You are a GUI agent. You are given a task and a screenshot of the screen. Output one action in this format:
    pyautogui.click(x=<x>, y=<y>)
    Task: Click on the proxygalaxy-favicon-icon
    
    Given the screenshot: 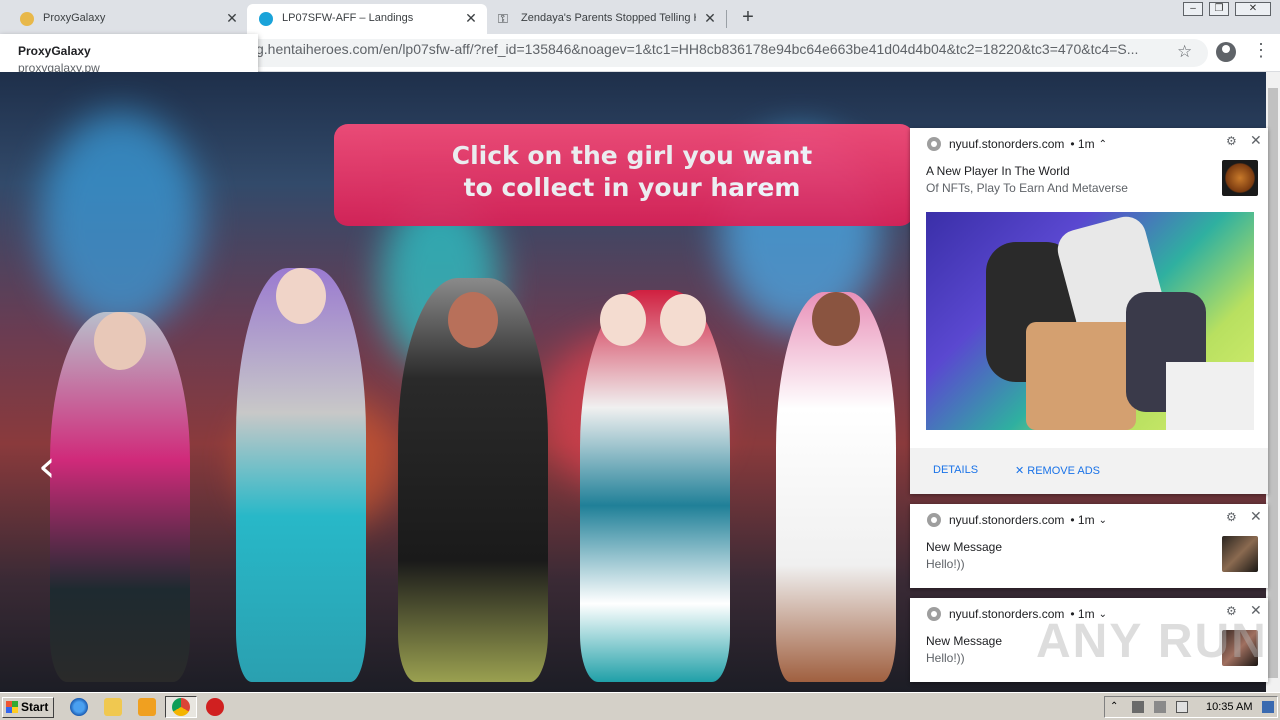 What is the action you would take?
    pyautogui.click(x=27, y=19)
    